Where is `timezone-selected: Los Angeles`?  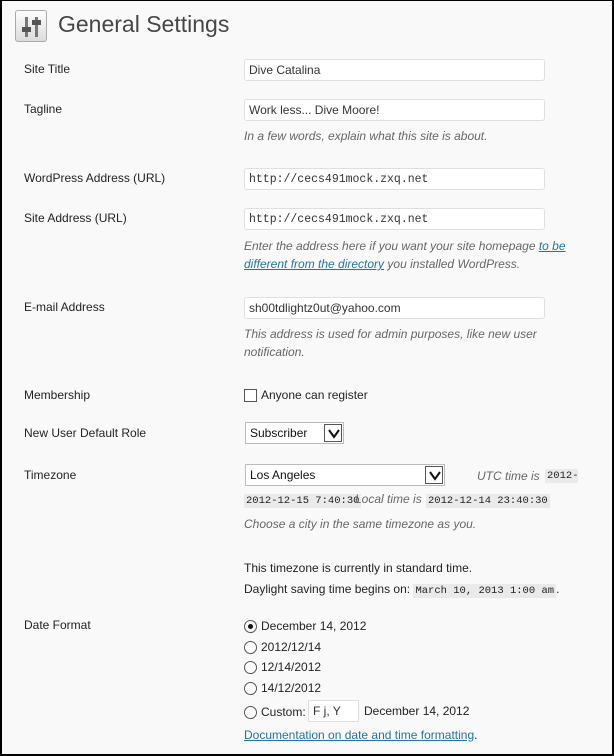
timezone-selected: Los Angeles is located at coordinates (283, 475).